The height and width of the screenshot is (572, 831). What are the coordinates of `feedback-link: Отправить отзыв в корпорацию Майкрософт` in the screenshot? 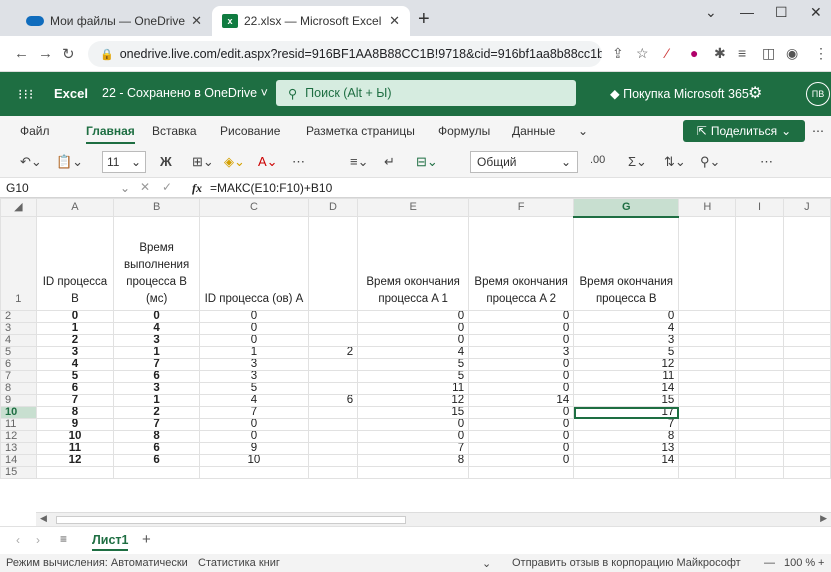 It's located at (626, 563).